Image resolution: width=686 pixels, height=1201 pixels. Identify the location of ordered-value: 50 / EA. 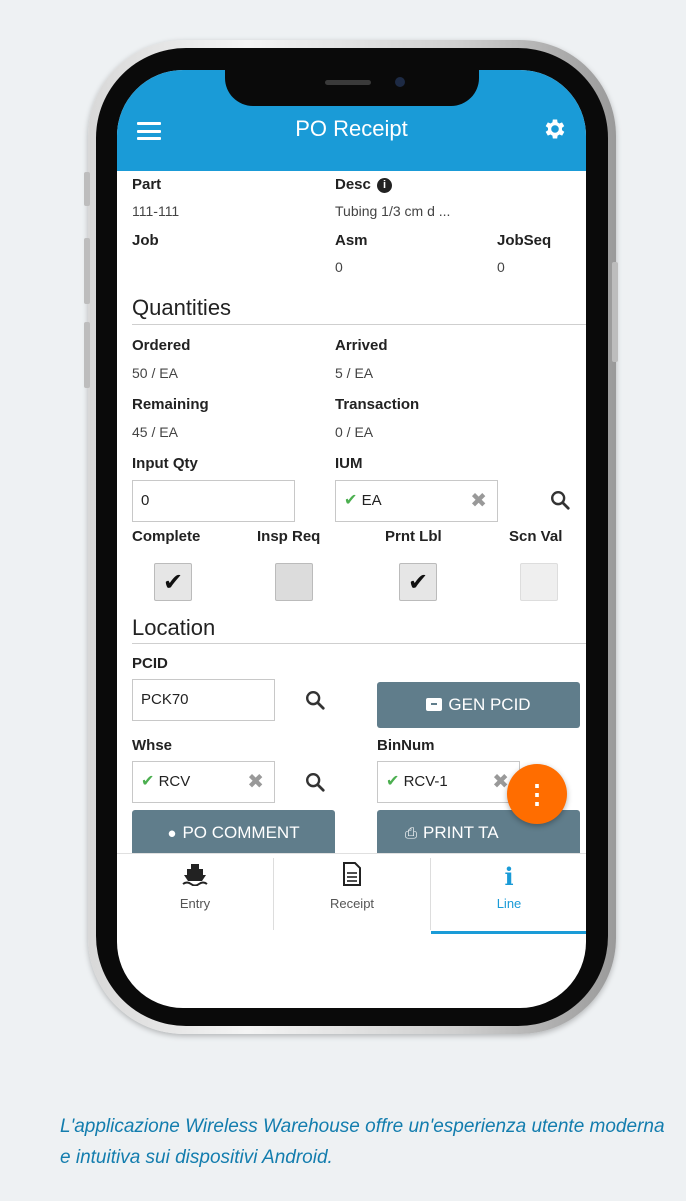
(155, 373).